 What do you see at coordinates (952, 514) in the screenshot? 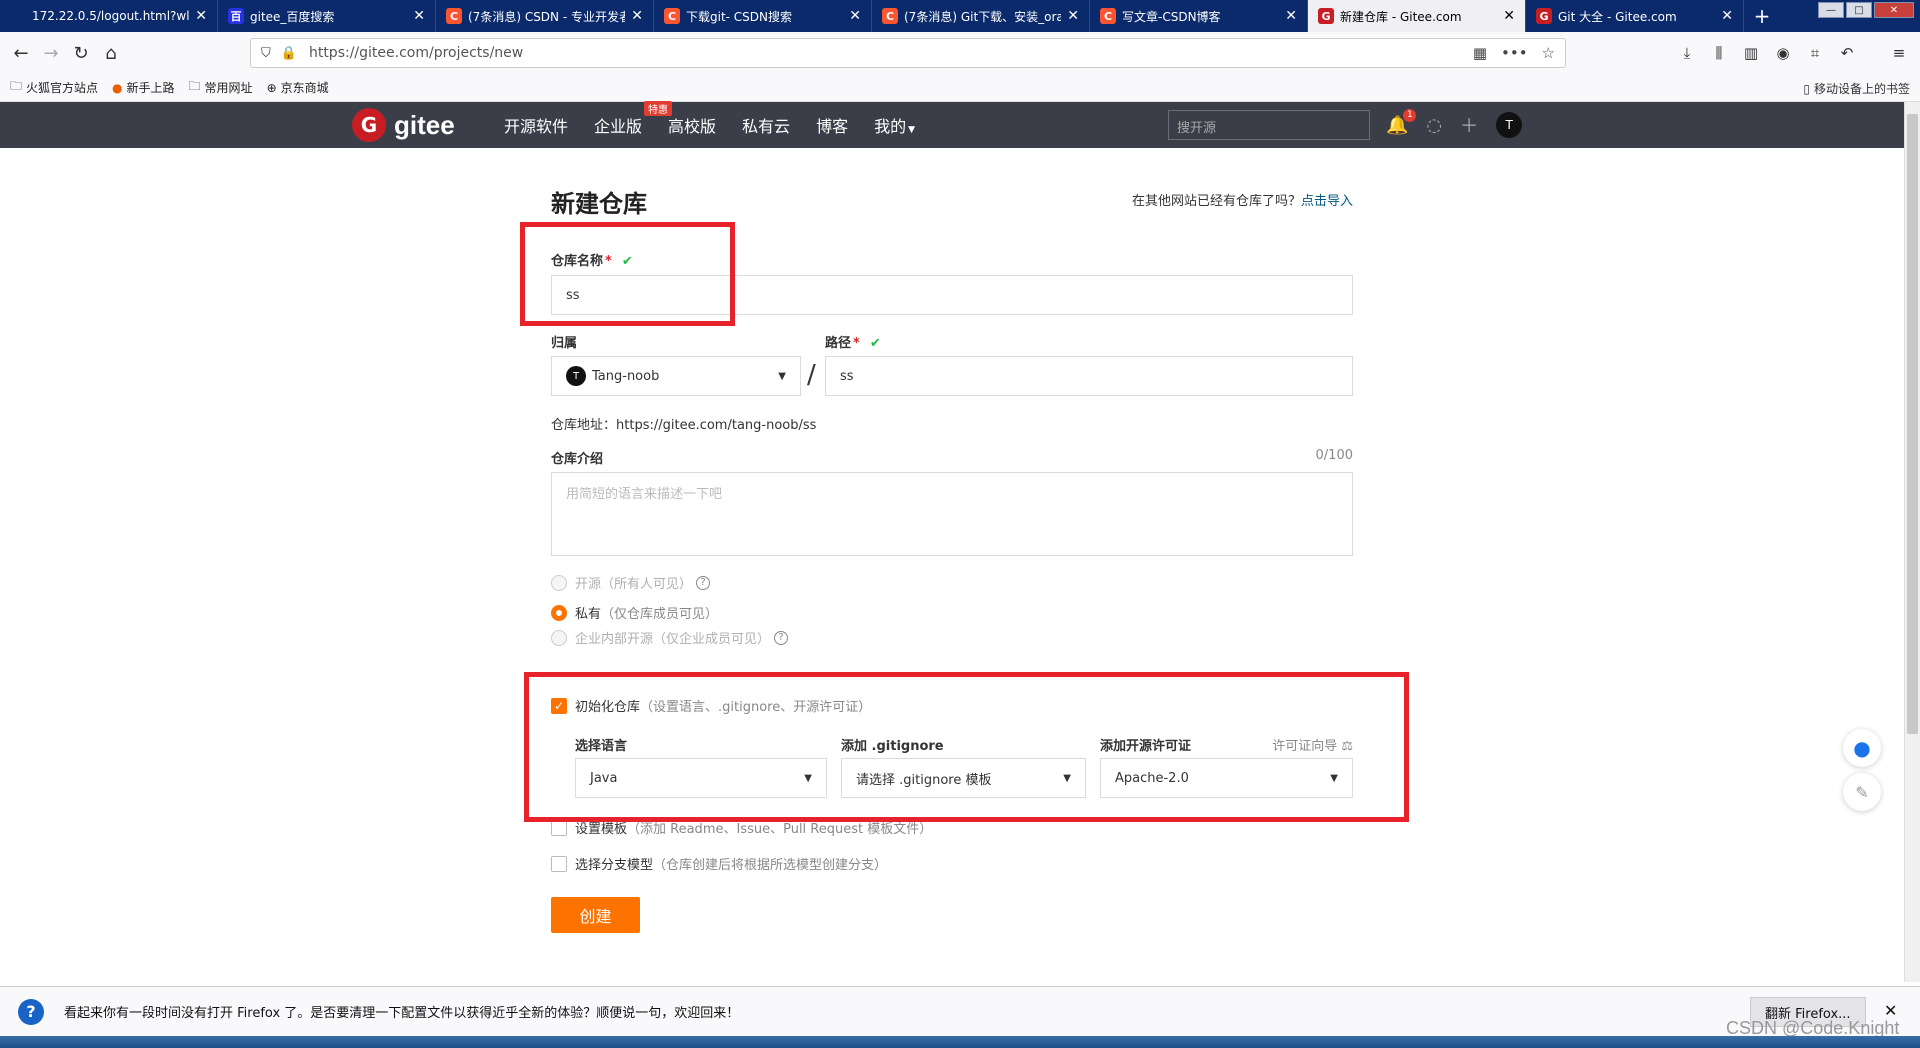
I see `intro-textarea: 用简短的语言来描述一下吧` at bounding box center [952, 514].